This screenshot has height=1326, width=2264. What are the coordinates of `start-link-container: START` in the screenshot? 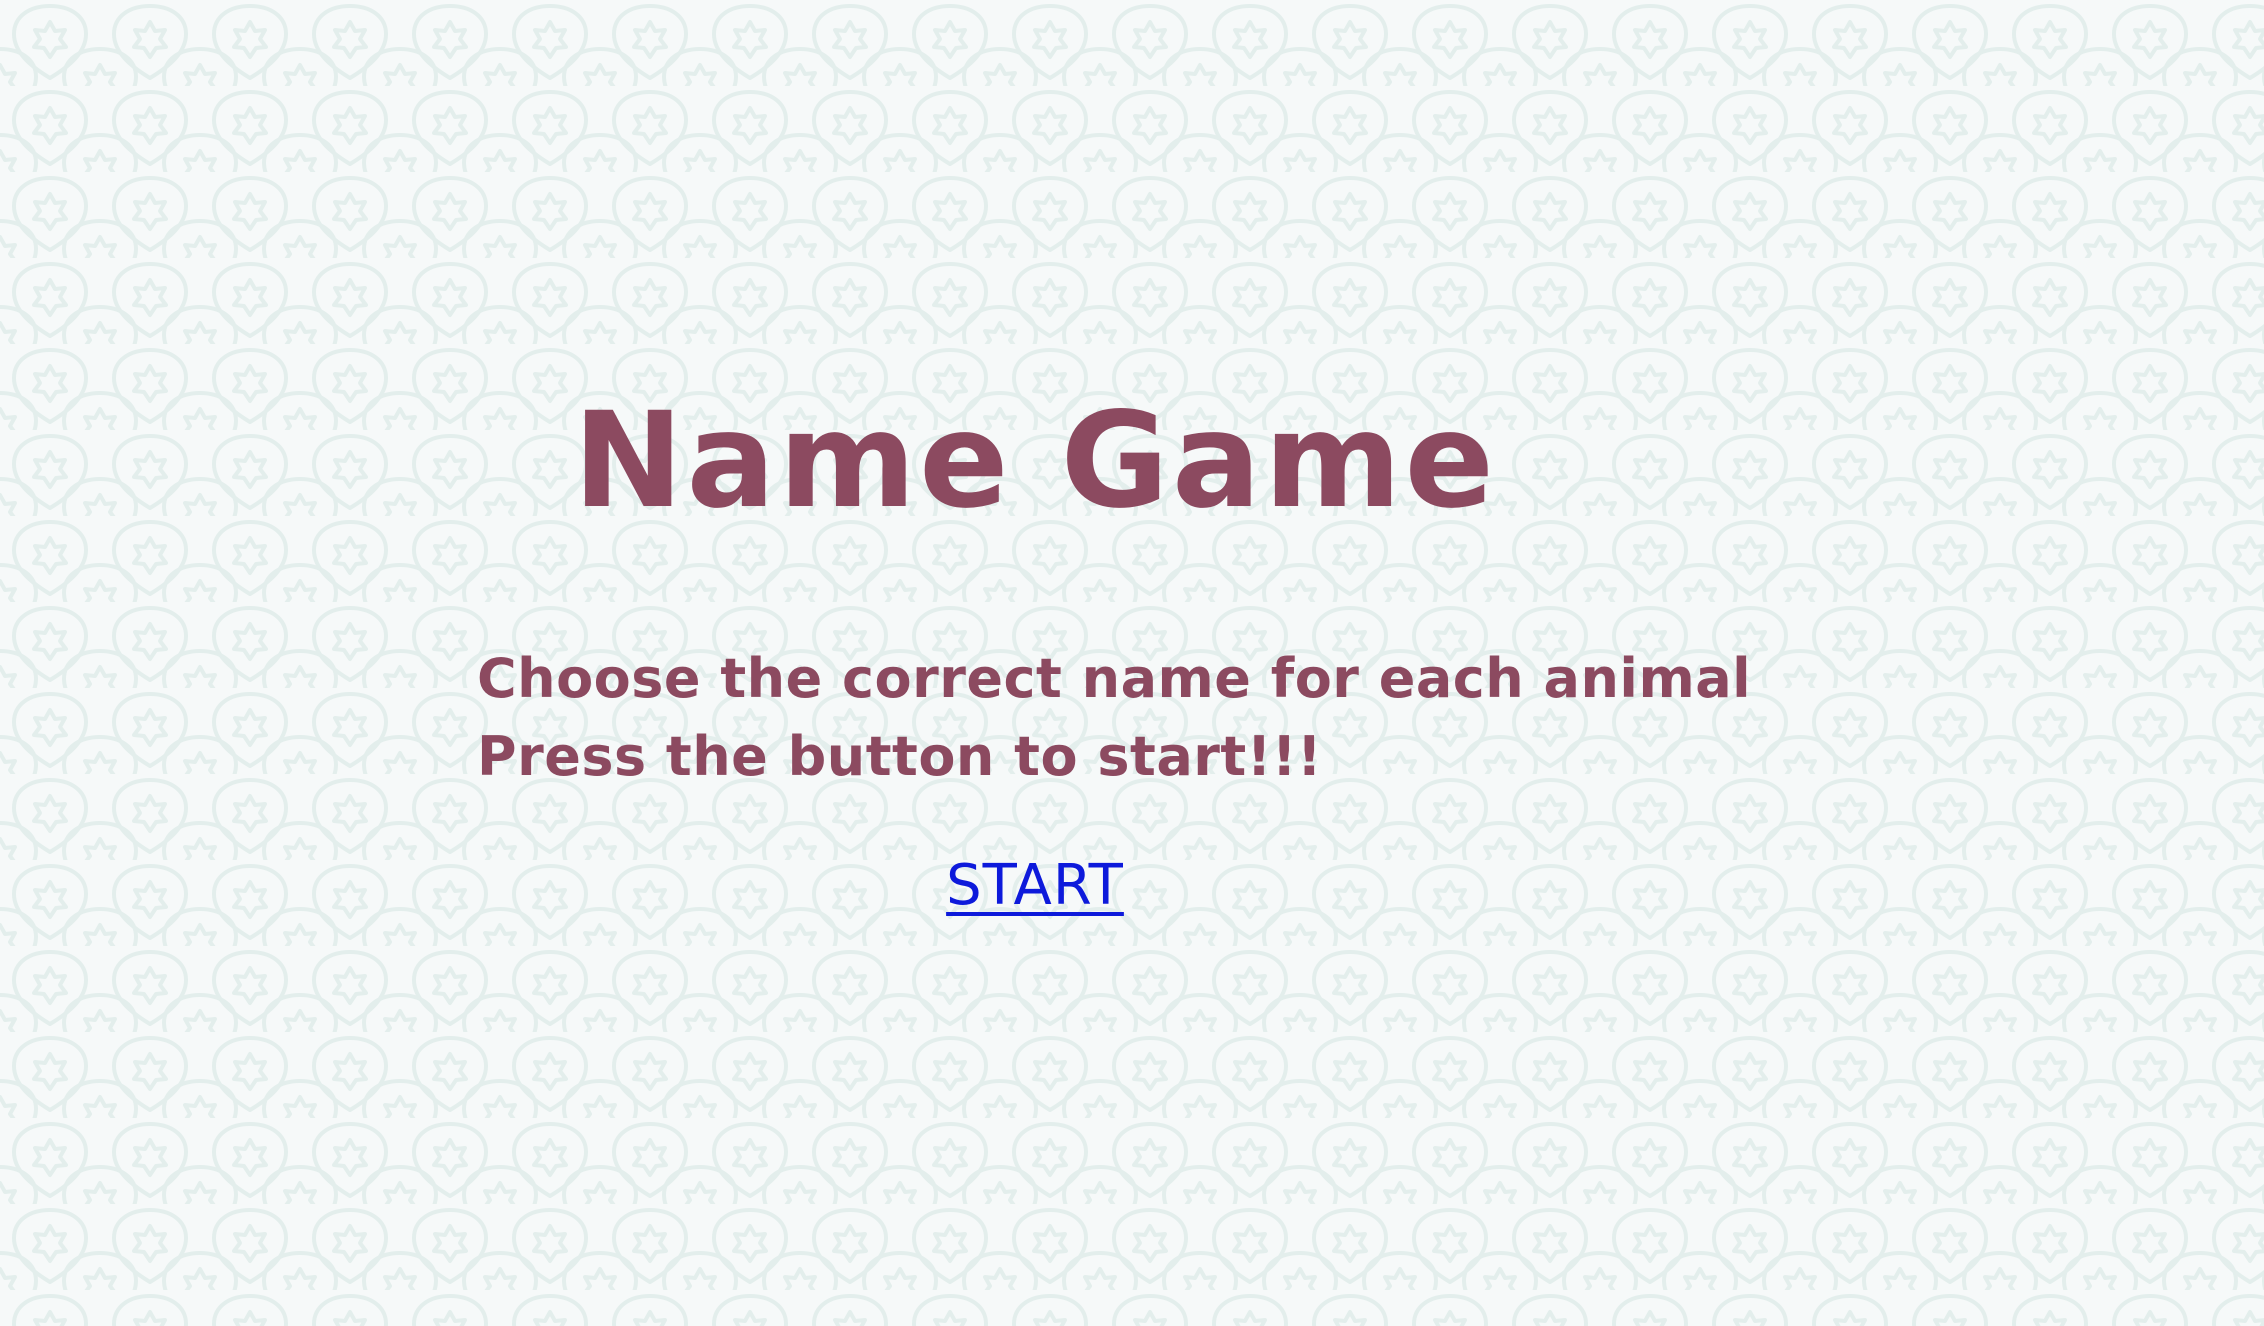 It's located at (1035, 886).